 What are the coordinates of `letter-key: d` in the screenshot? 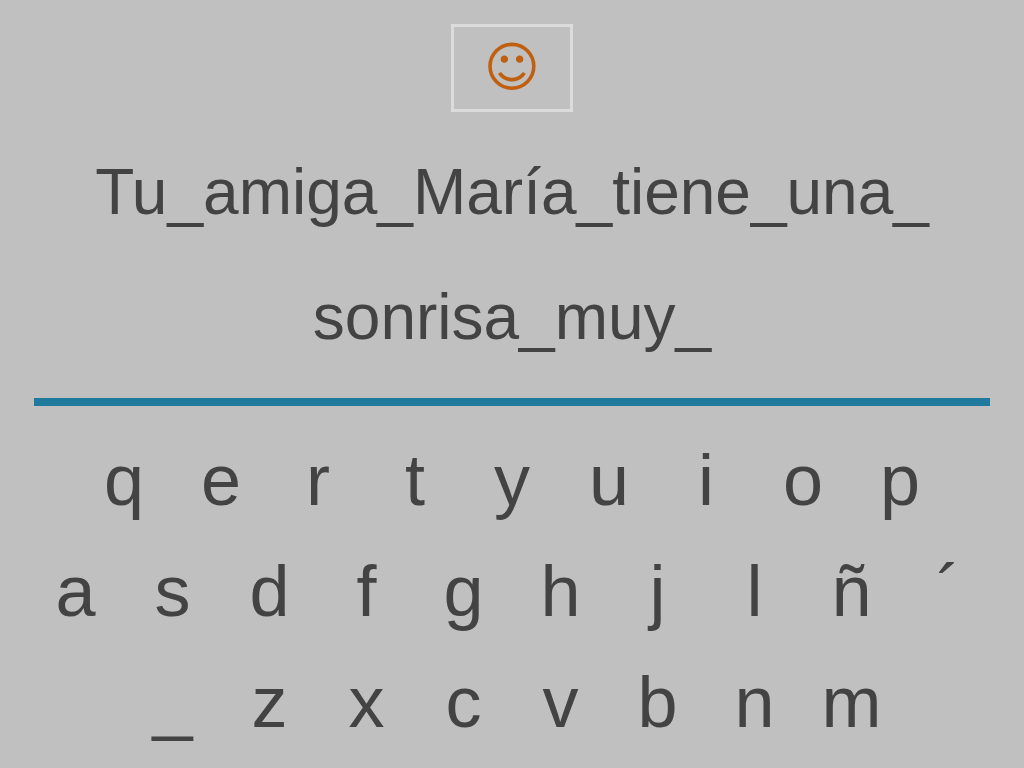 It's located at (269, 590).